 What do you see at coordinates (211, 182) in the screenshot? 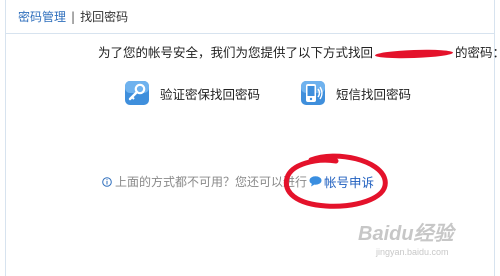
I see `alternative-text: 上面的方式都不可用？您还可以进行` at bounding box center [211, 182].